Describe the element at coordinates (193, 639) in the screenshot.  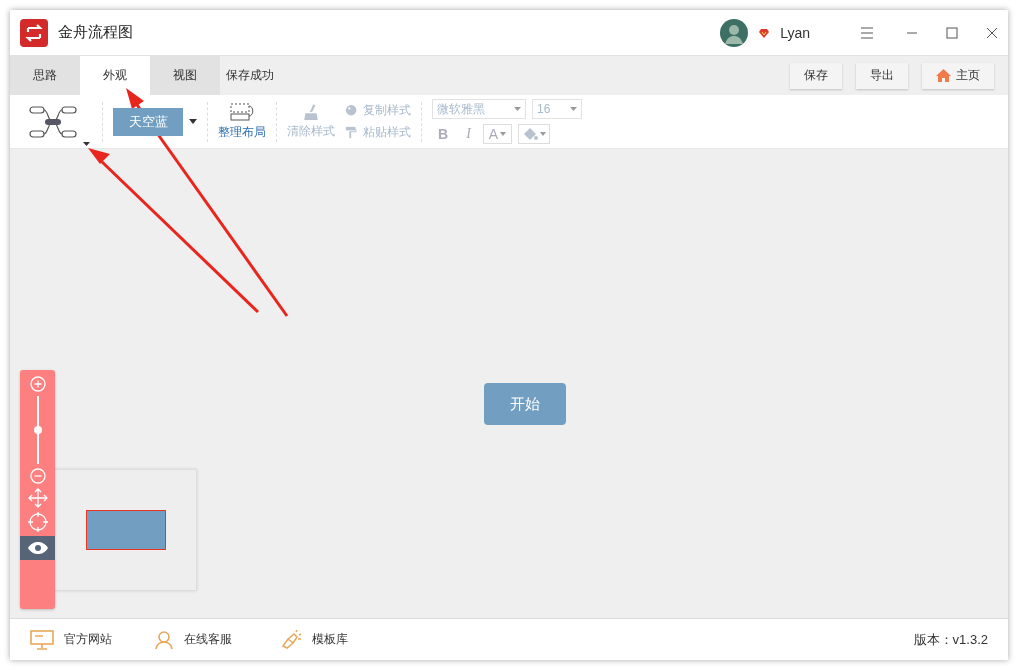
I see `footer-link: 在线客服` at that location.